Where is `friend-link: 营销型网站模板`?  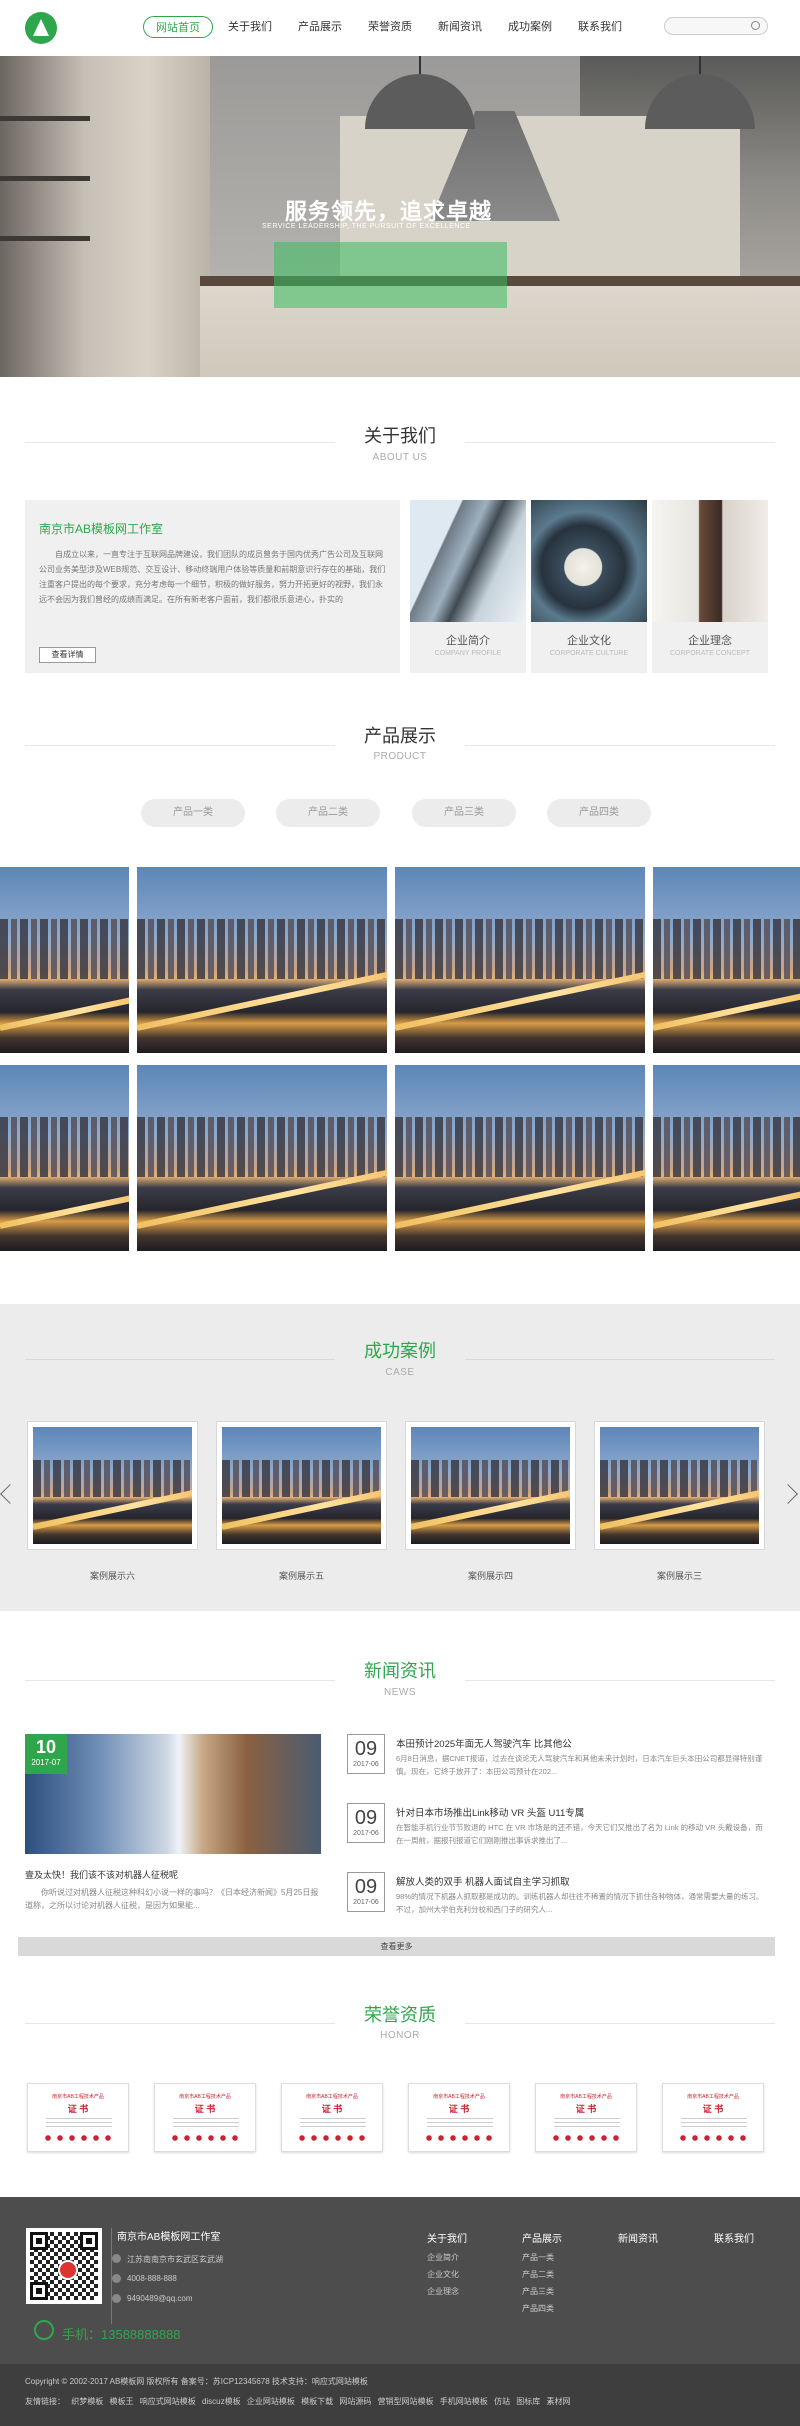
friend-link: 营销型网站模板 is located at coordinates (406, 2401).